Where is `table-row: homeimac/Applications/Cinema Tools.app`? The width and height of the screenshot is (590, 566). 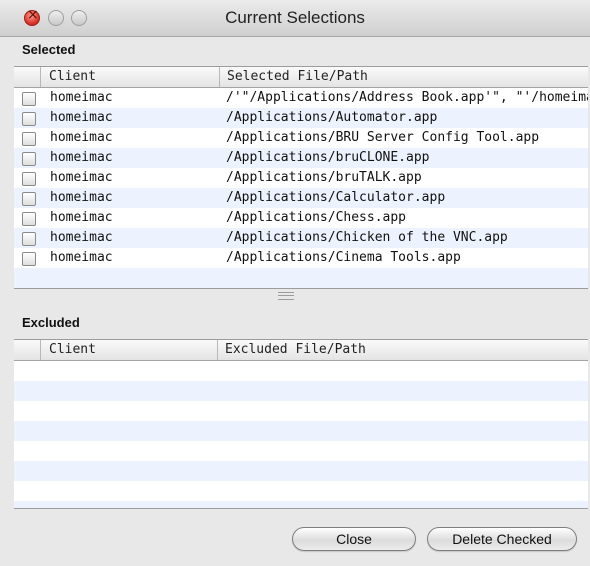
table-row: homeimac/Applications/Cinema Tools.app is located at coordinates (301, 258).